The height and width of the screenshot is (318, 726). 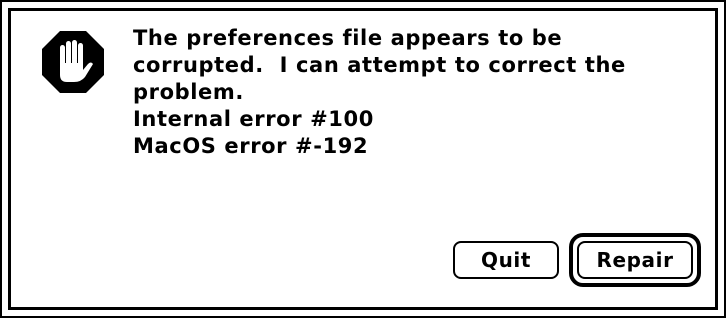 I want to click on message-line-3: problem., so click(x=188, y=92).